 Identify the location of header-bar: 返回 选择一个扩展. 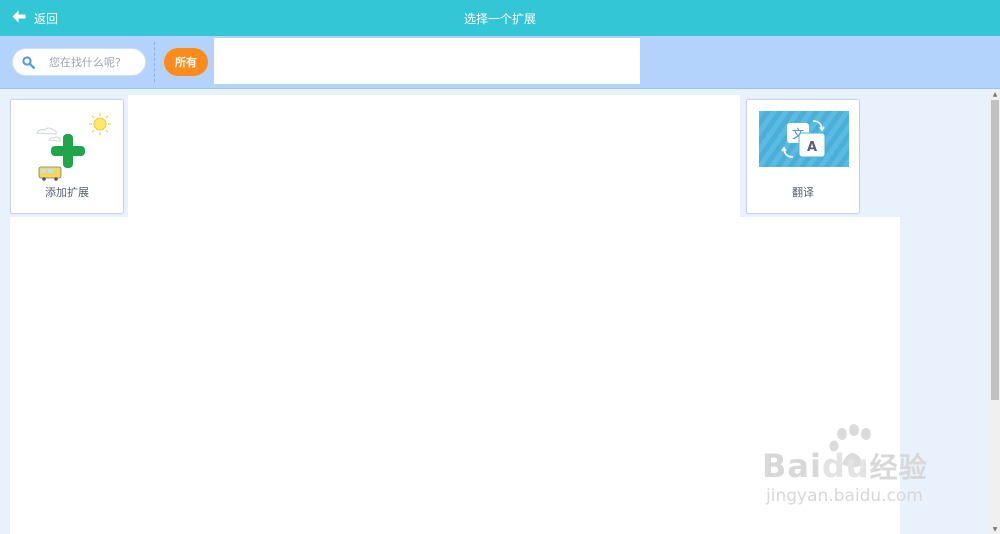
(500, 18).